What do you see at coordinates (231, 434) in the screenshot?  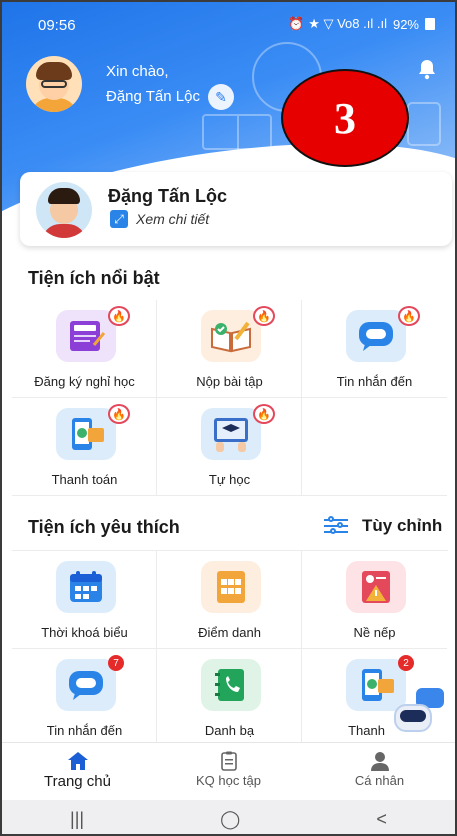 I see `self-study-icon` at bounding box center [231, 434].